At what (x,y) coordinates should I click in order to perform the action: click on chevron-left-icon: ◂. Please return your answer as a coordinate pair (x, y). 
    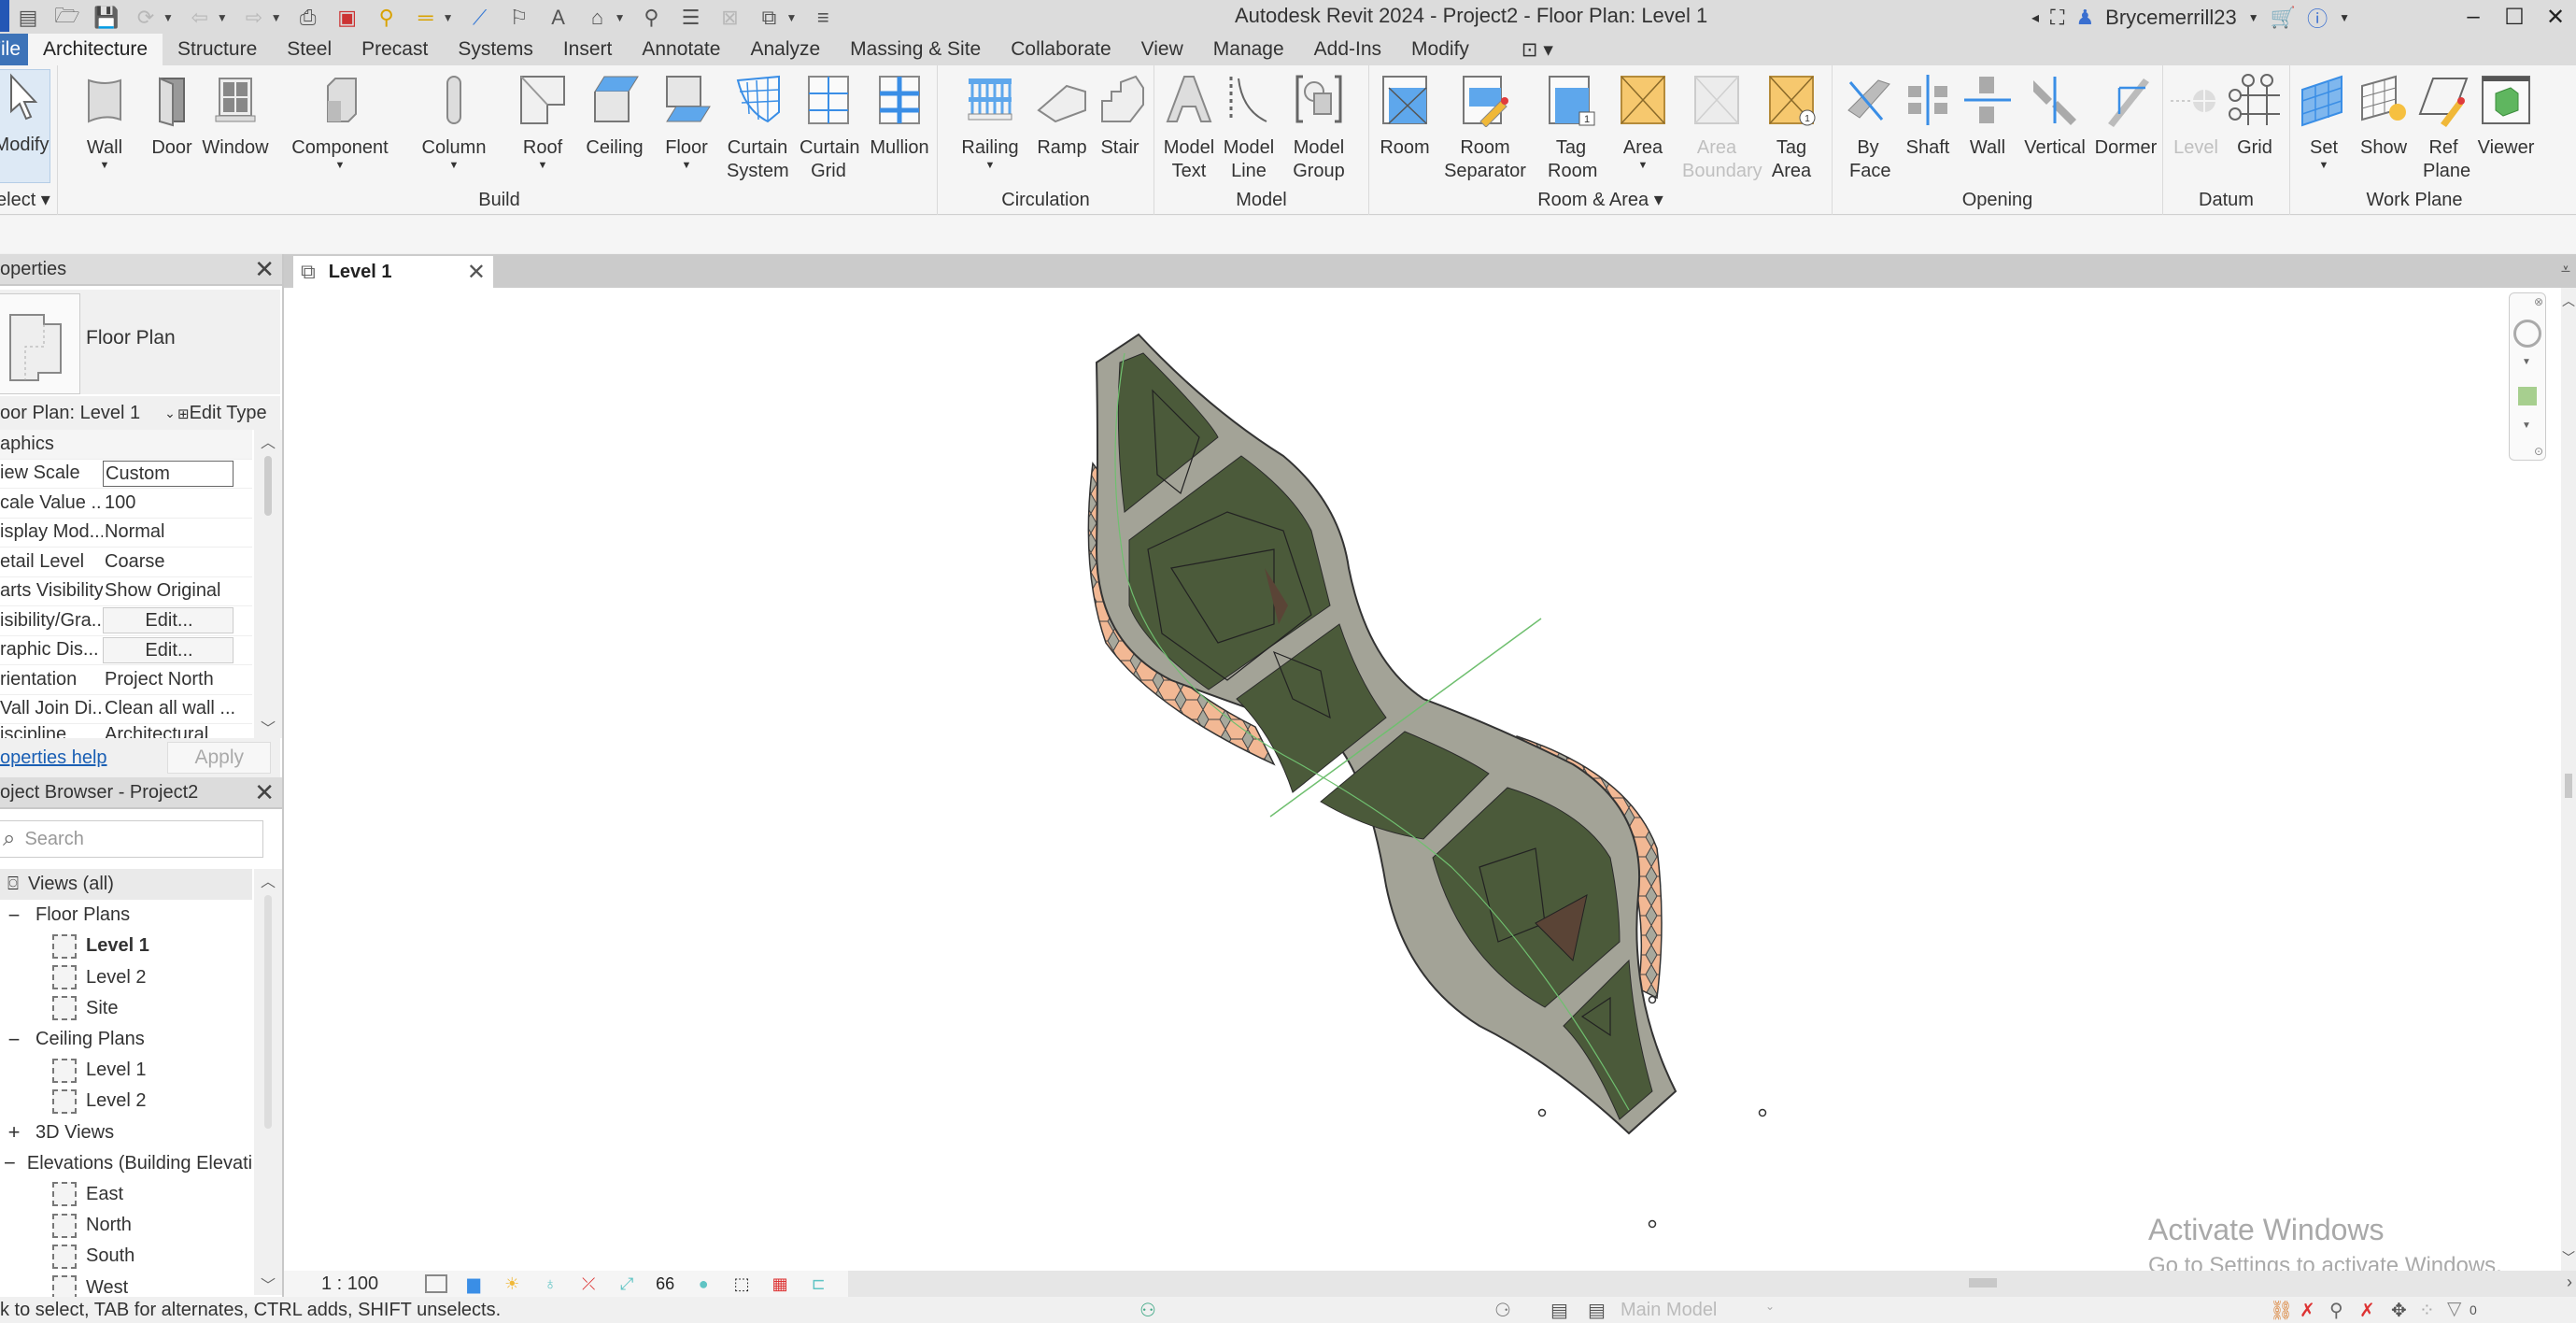
    Looking at the image, I should click on (2035, 17).